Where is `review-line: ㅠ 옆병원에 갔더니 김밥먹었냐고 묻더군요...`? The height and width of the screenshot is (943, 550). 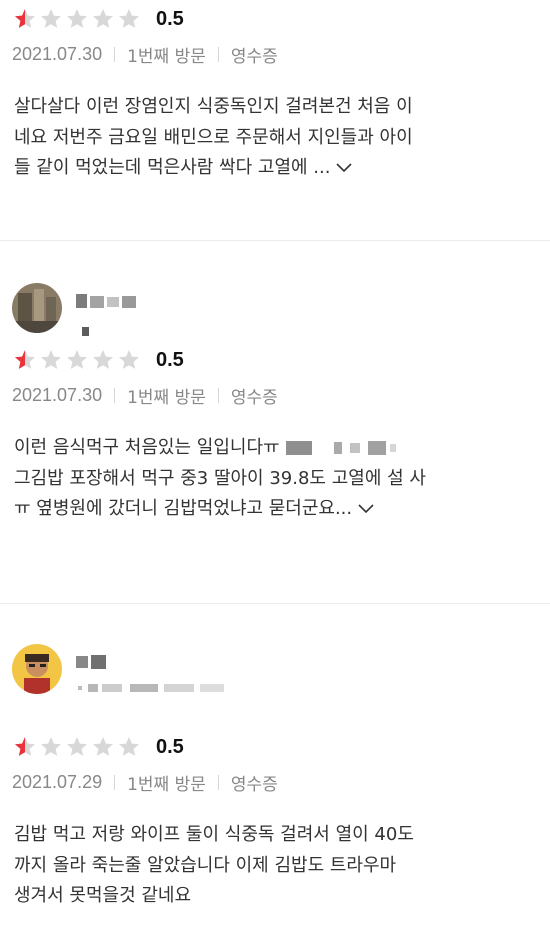
review-line: ㅠ 옆병원에 갔더니 김밥먹었냐고 묻더군요... is located at coordinates (183, 508).